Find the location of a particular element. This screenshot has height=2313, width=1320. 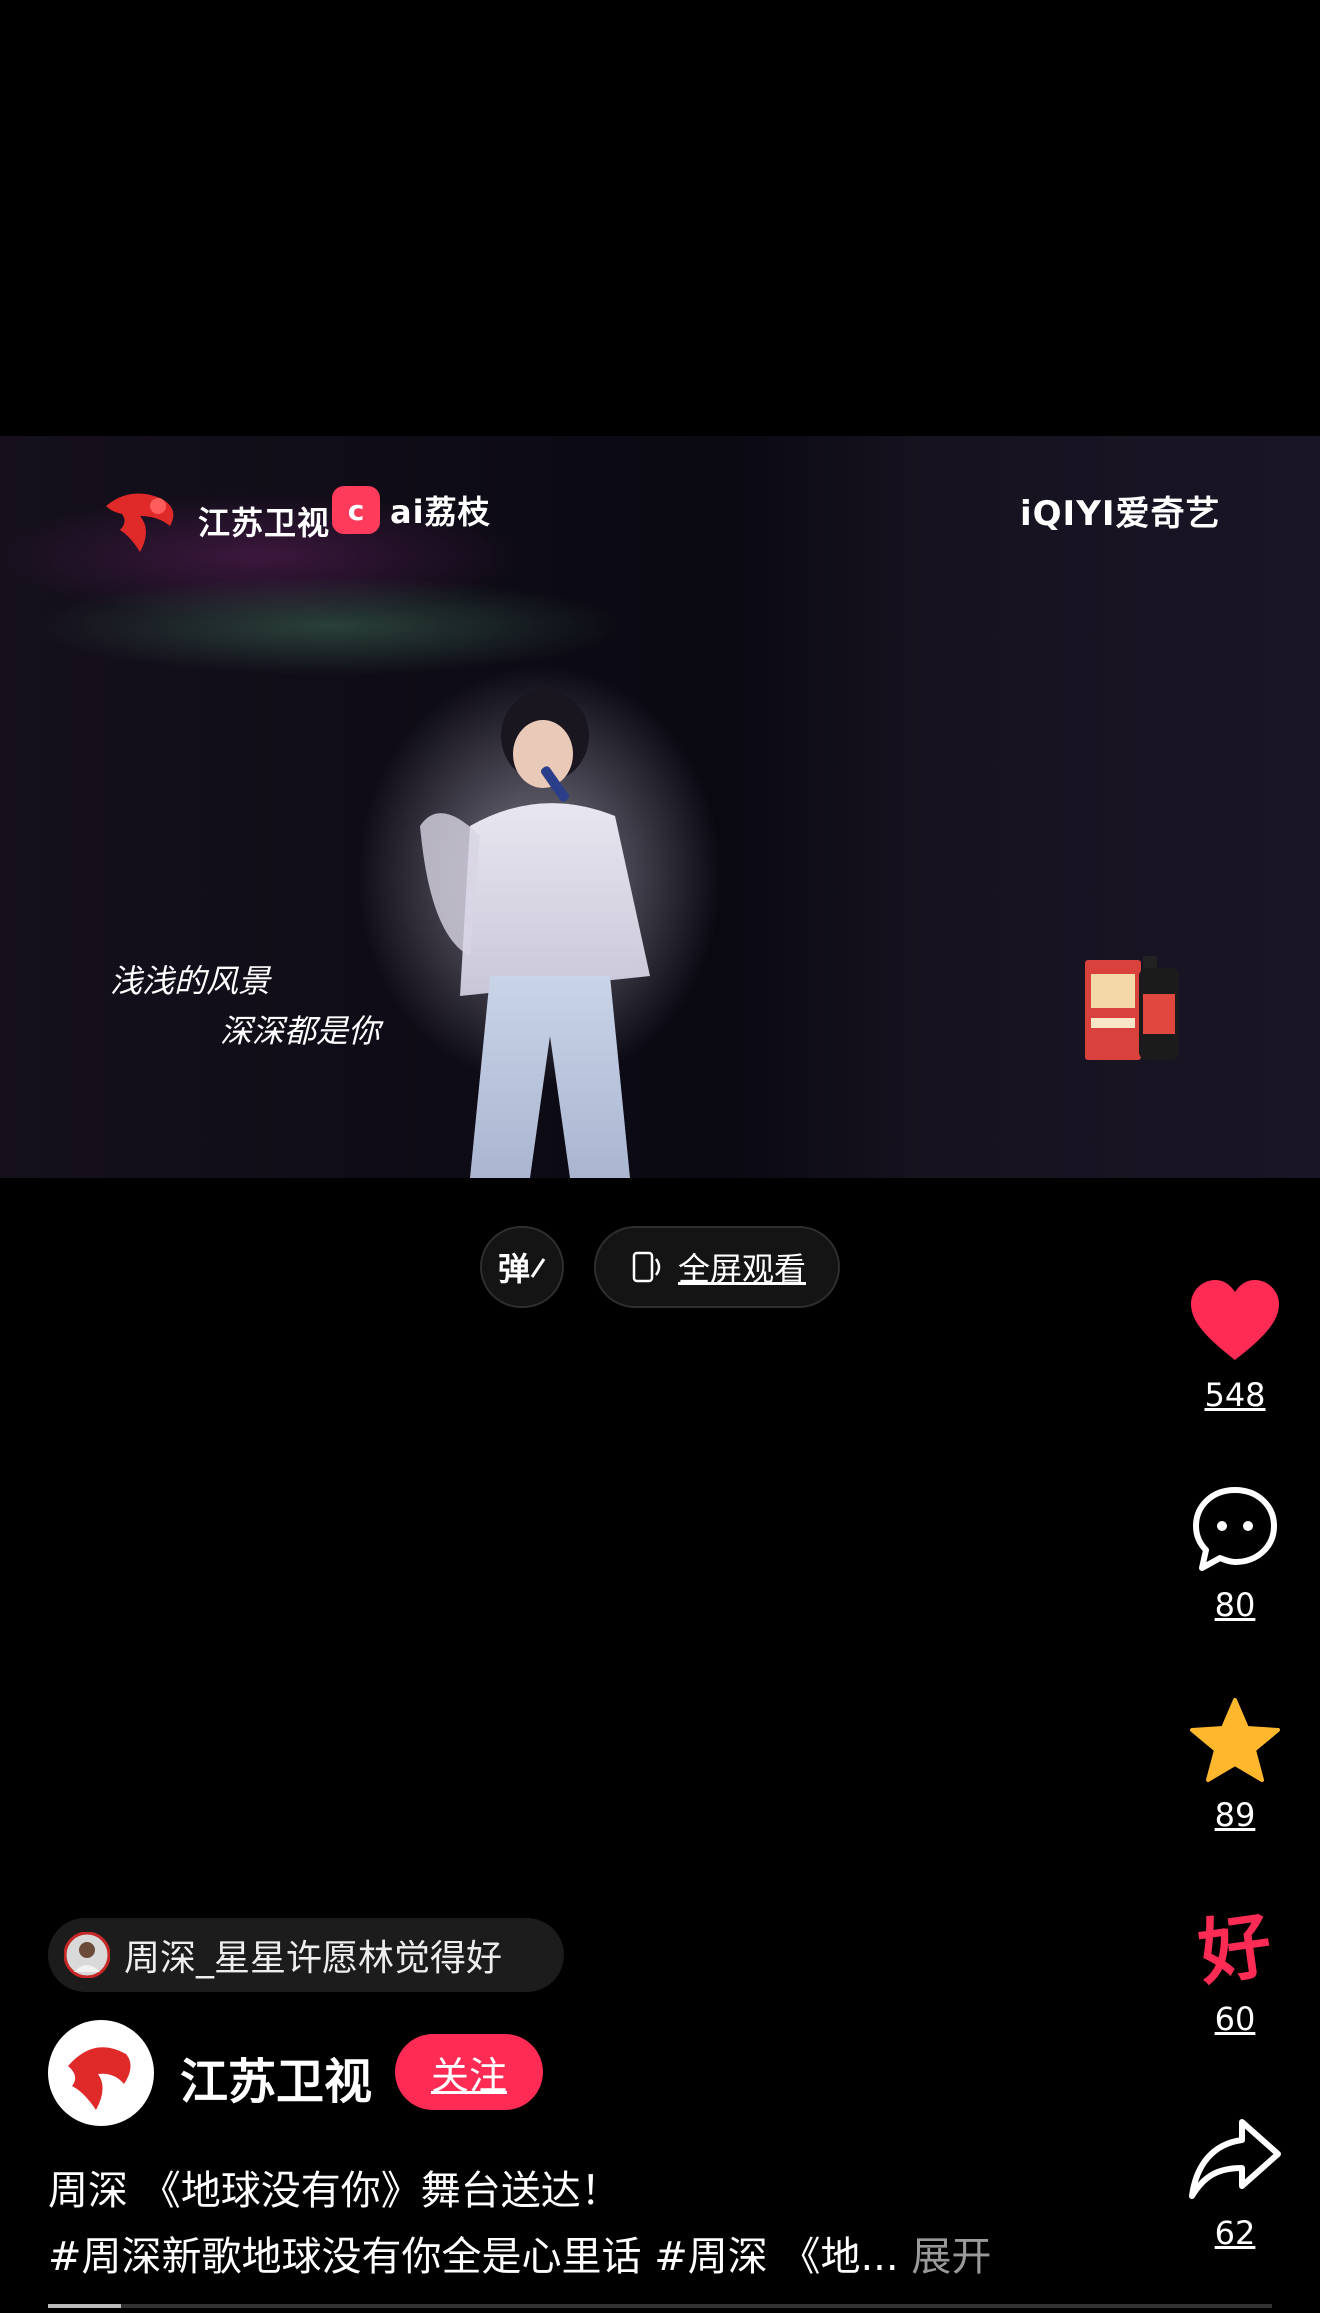

user-avatar-small is located at coordinates (87, 1955).